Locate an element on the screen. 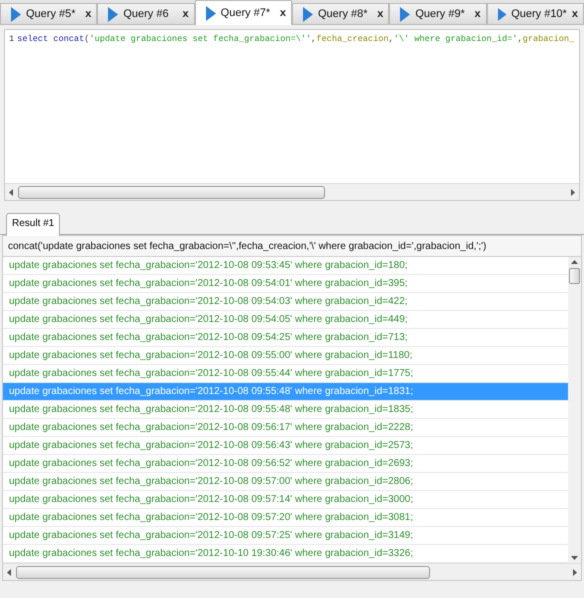 The image size is (584, 598). column-header: concat('update grabaciones set fecha_grabacion=\'',fecha_creacion,'\' where grabacion_id=',grabacion_id,';') is located at coordinates (292, 246).